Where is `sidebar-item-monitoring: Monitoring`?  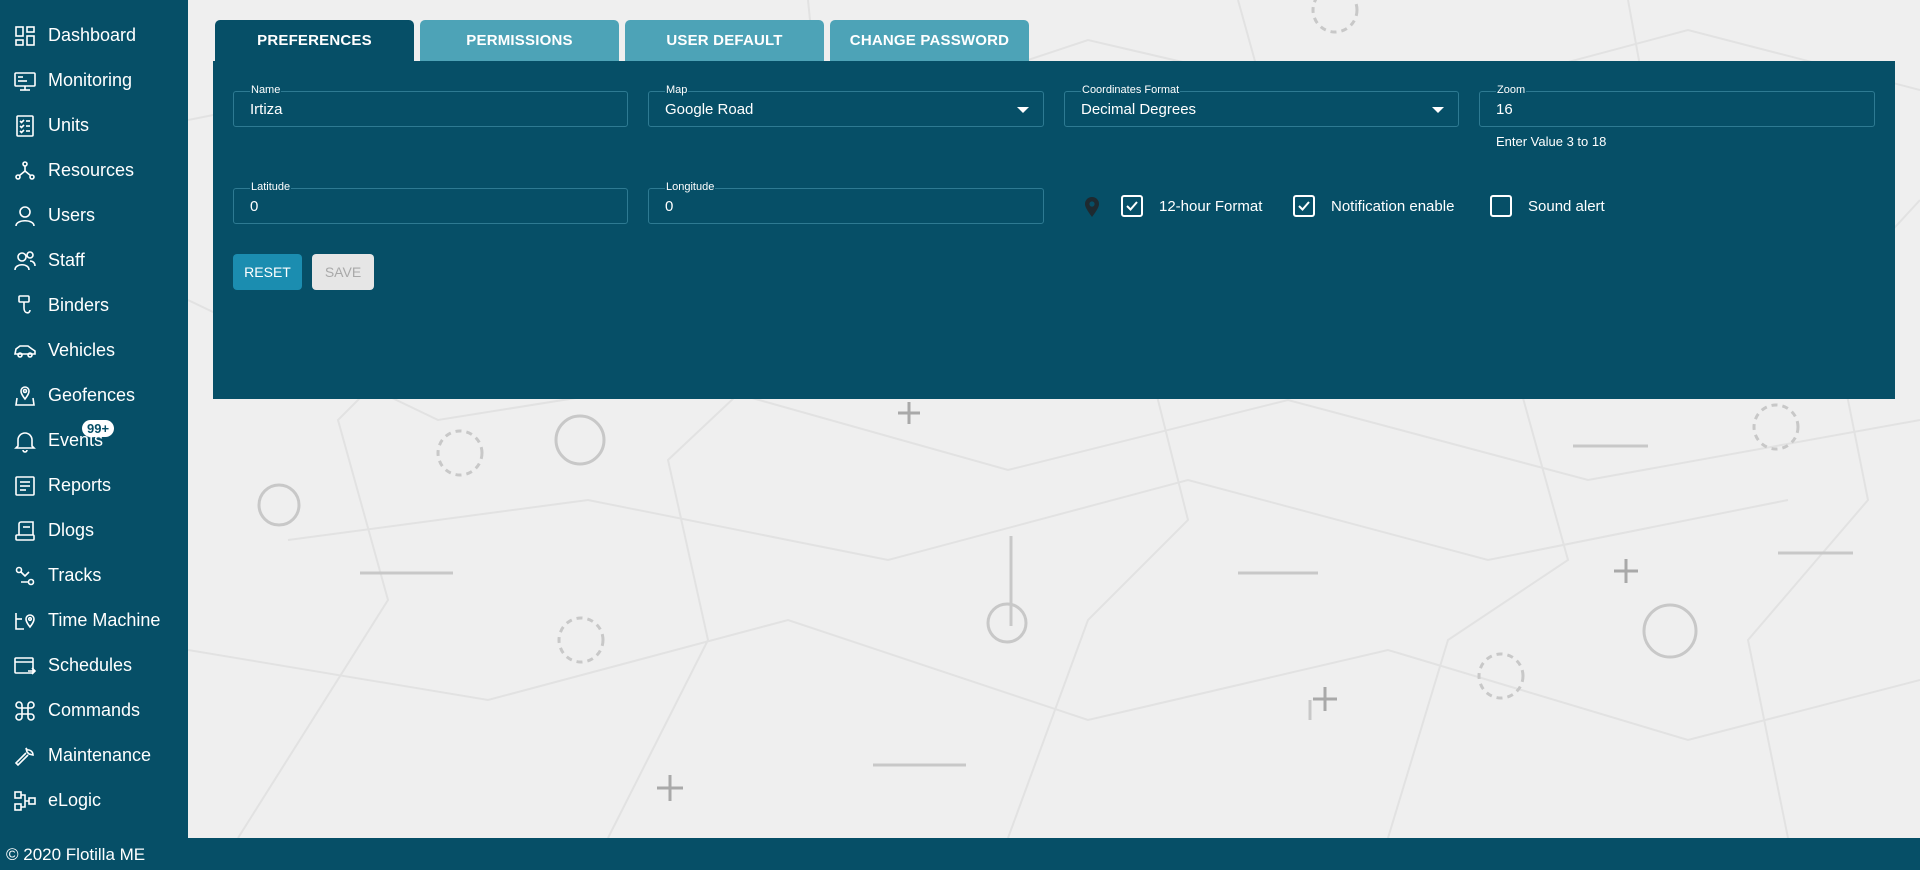 sidebar-item-monitoring: Monitoring is located at coordinates (94, 80).